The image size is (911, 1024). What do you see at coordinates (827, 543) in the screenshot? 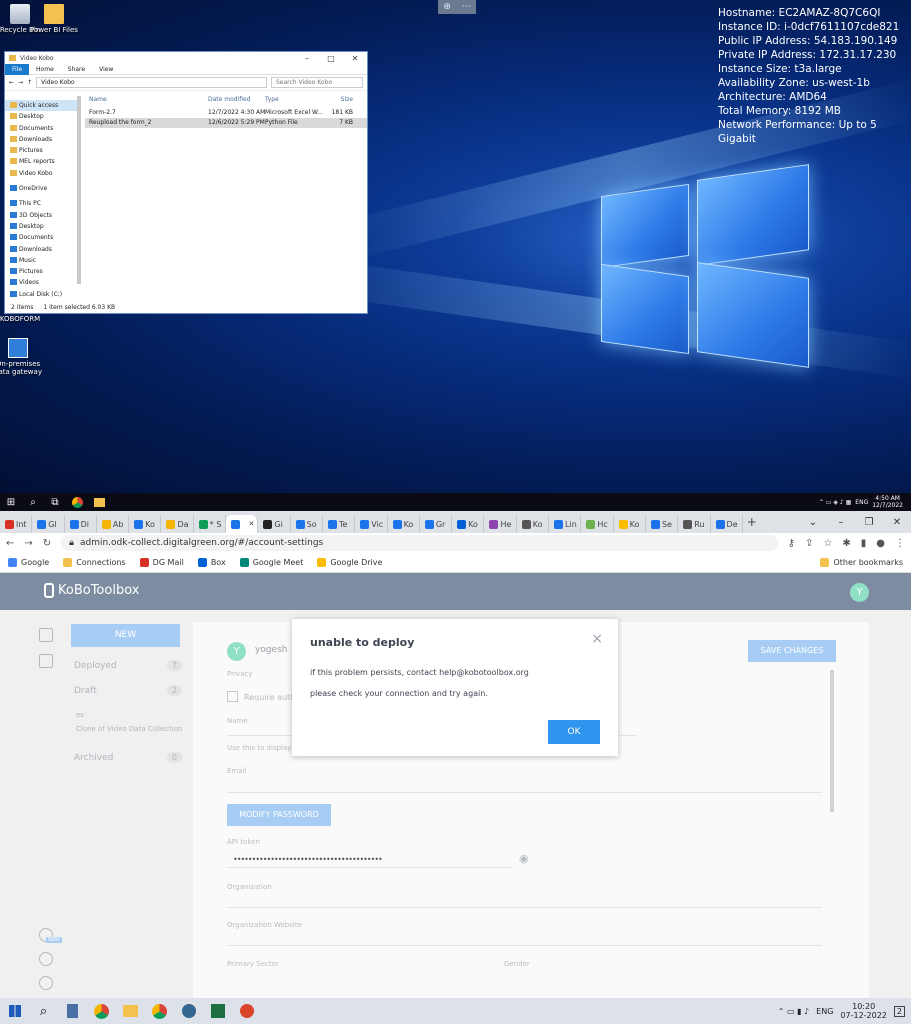
I see `bookmark-star-icon: ☆` at bounding box center [827, 543].